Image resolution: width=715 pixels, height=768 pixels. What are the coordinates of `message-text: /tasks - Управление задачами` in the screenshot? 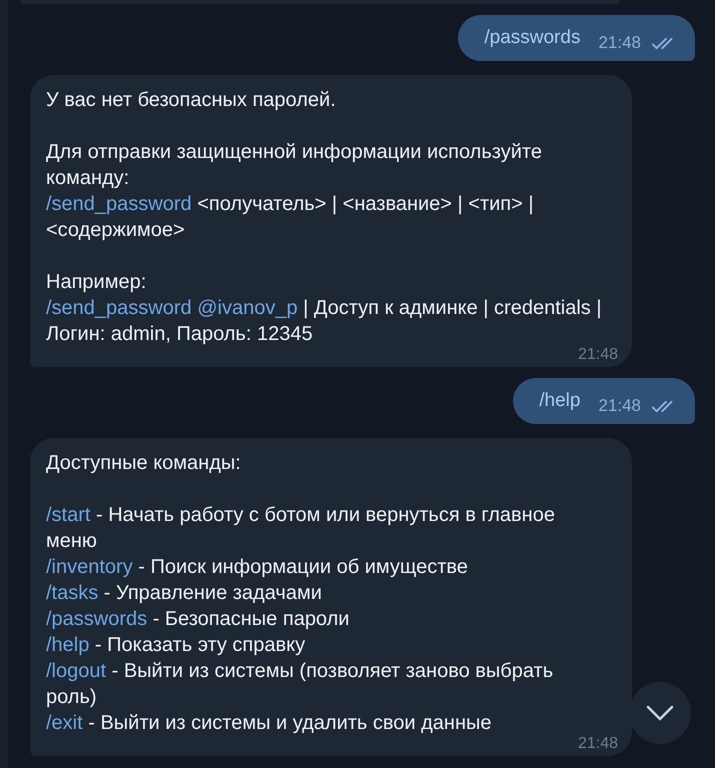 It's located at (184, 593).